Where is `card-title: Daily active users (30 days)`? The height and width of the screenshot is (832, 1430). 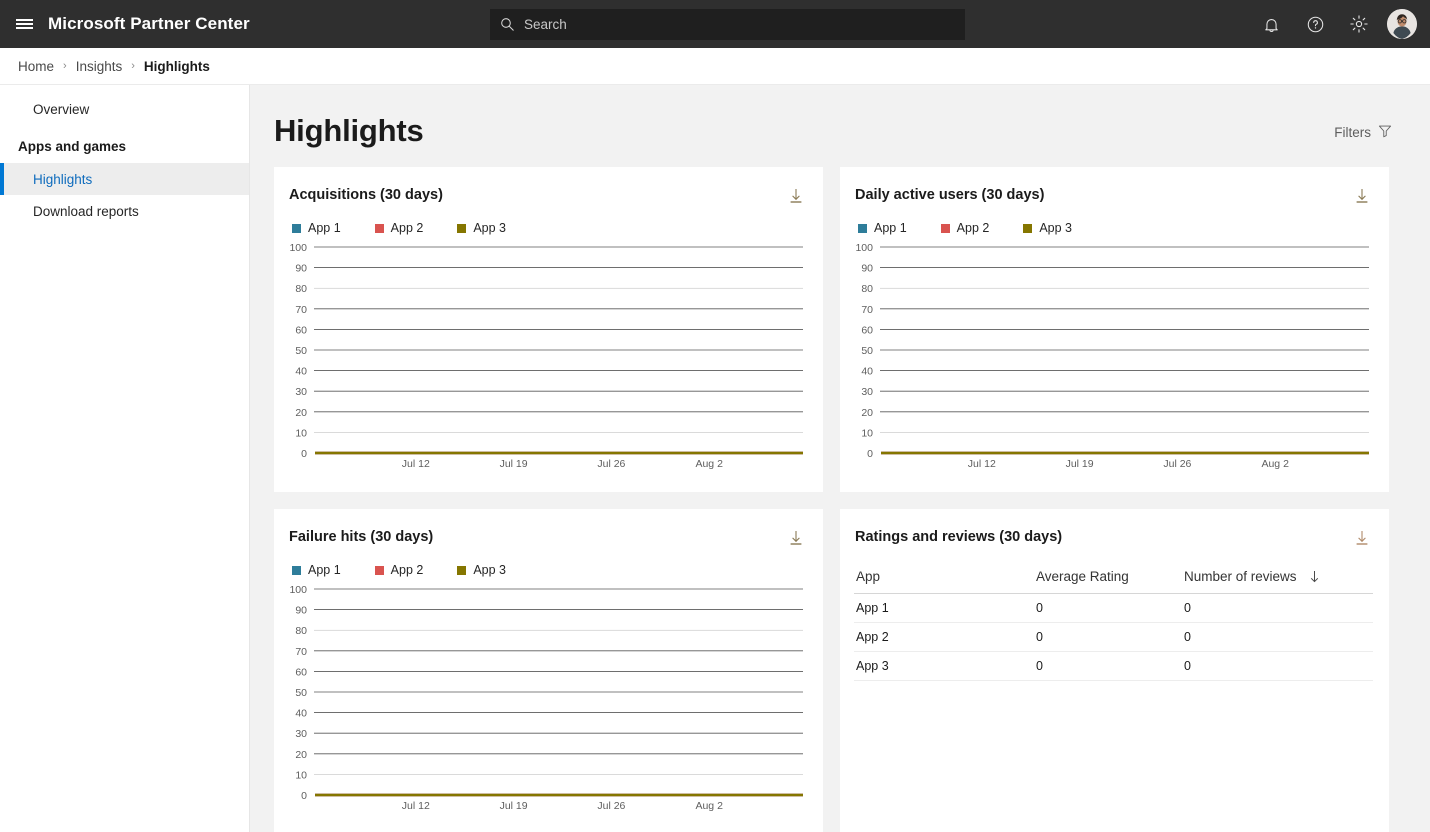 card-title: Daily active users (30 days) is located at coordinates (950, 195).